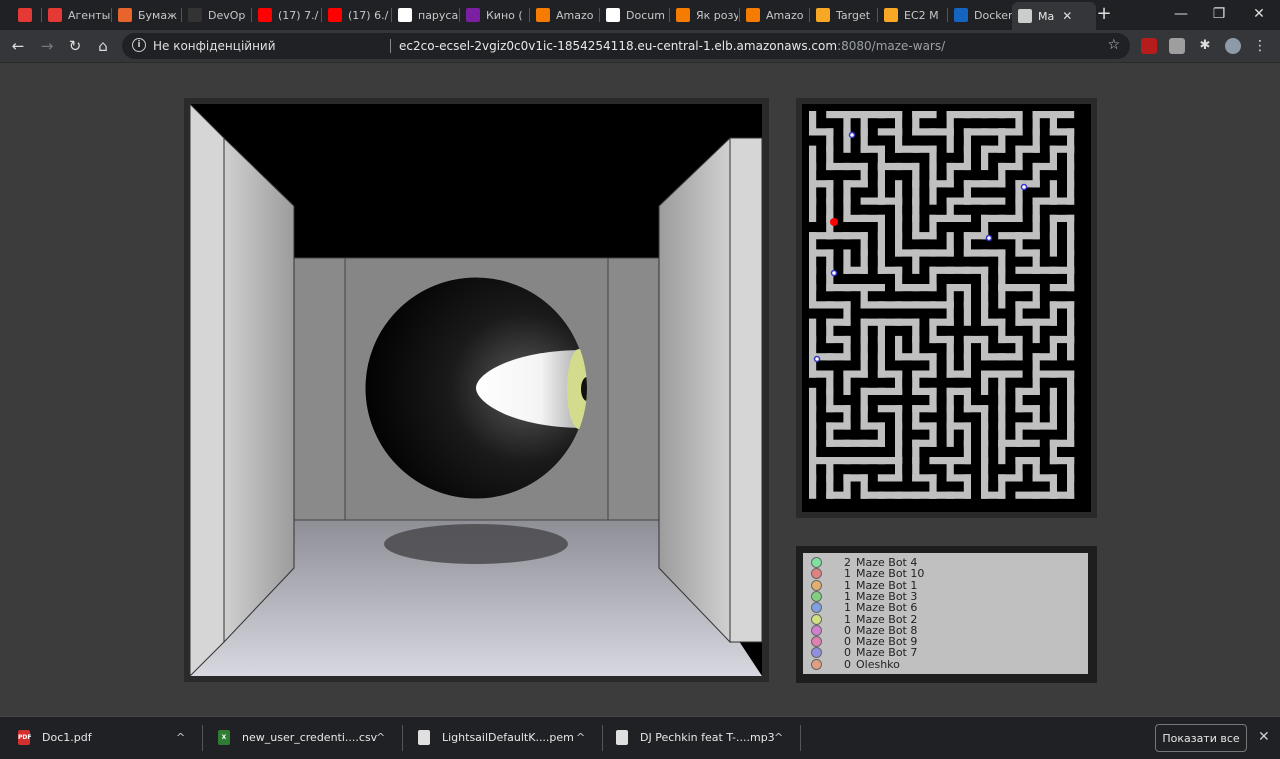 The width and height of the screenshot is (1280, 759). Describe the element at coordinates (1219, 14) in the screenshot. I see `restore-button: ❐` at that location.